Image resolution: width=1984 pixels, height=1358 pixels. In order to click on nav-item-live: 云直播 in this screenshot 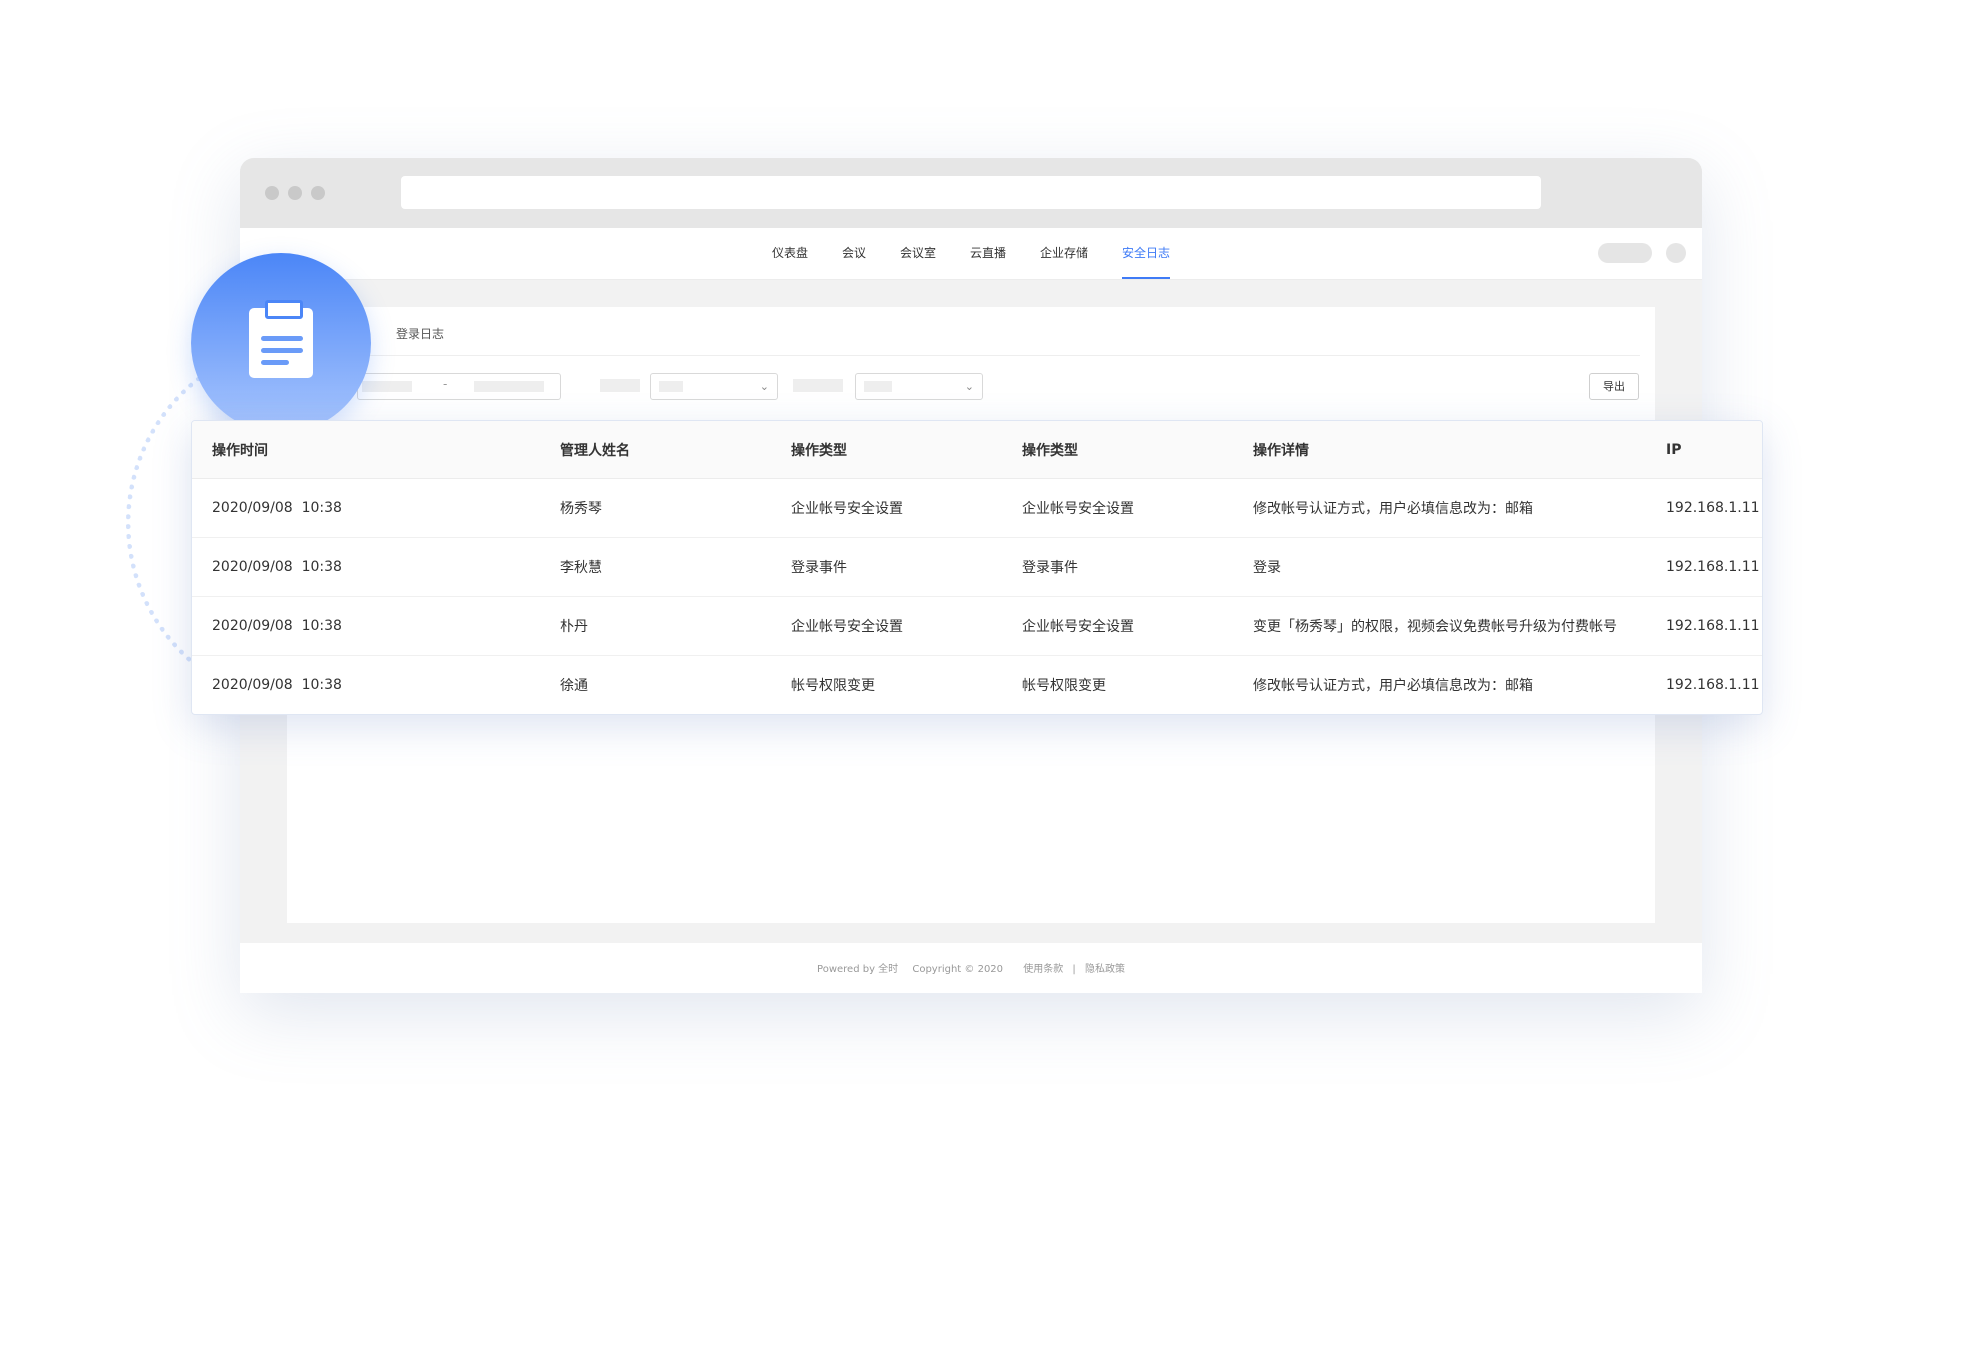, I will do `click(988, 253)`.